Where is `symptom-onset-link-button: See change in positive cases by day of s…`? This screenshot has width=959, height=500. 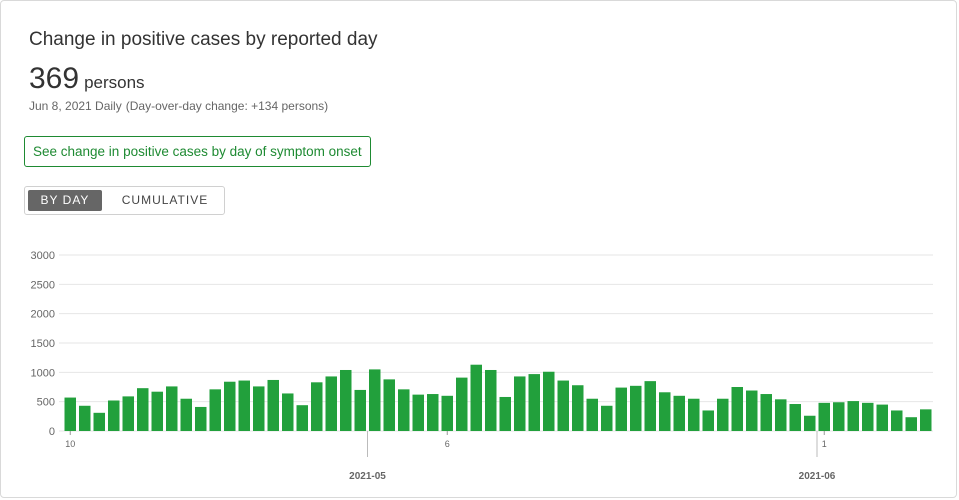 symptom-onset-link-button: See change in positive cases by day of s… is located at coordinates (197, 151).